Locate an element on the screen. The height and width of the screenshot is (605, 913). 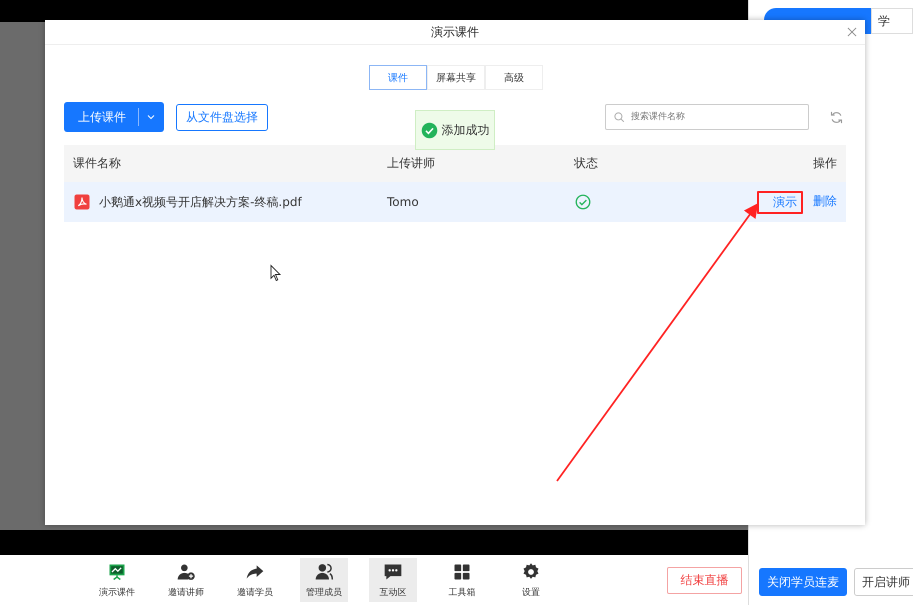
panel-tab: 学 is located at coordinates (892, 21).